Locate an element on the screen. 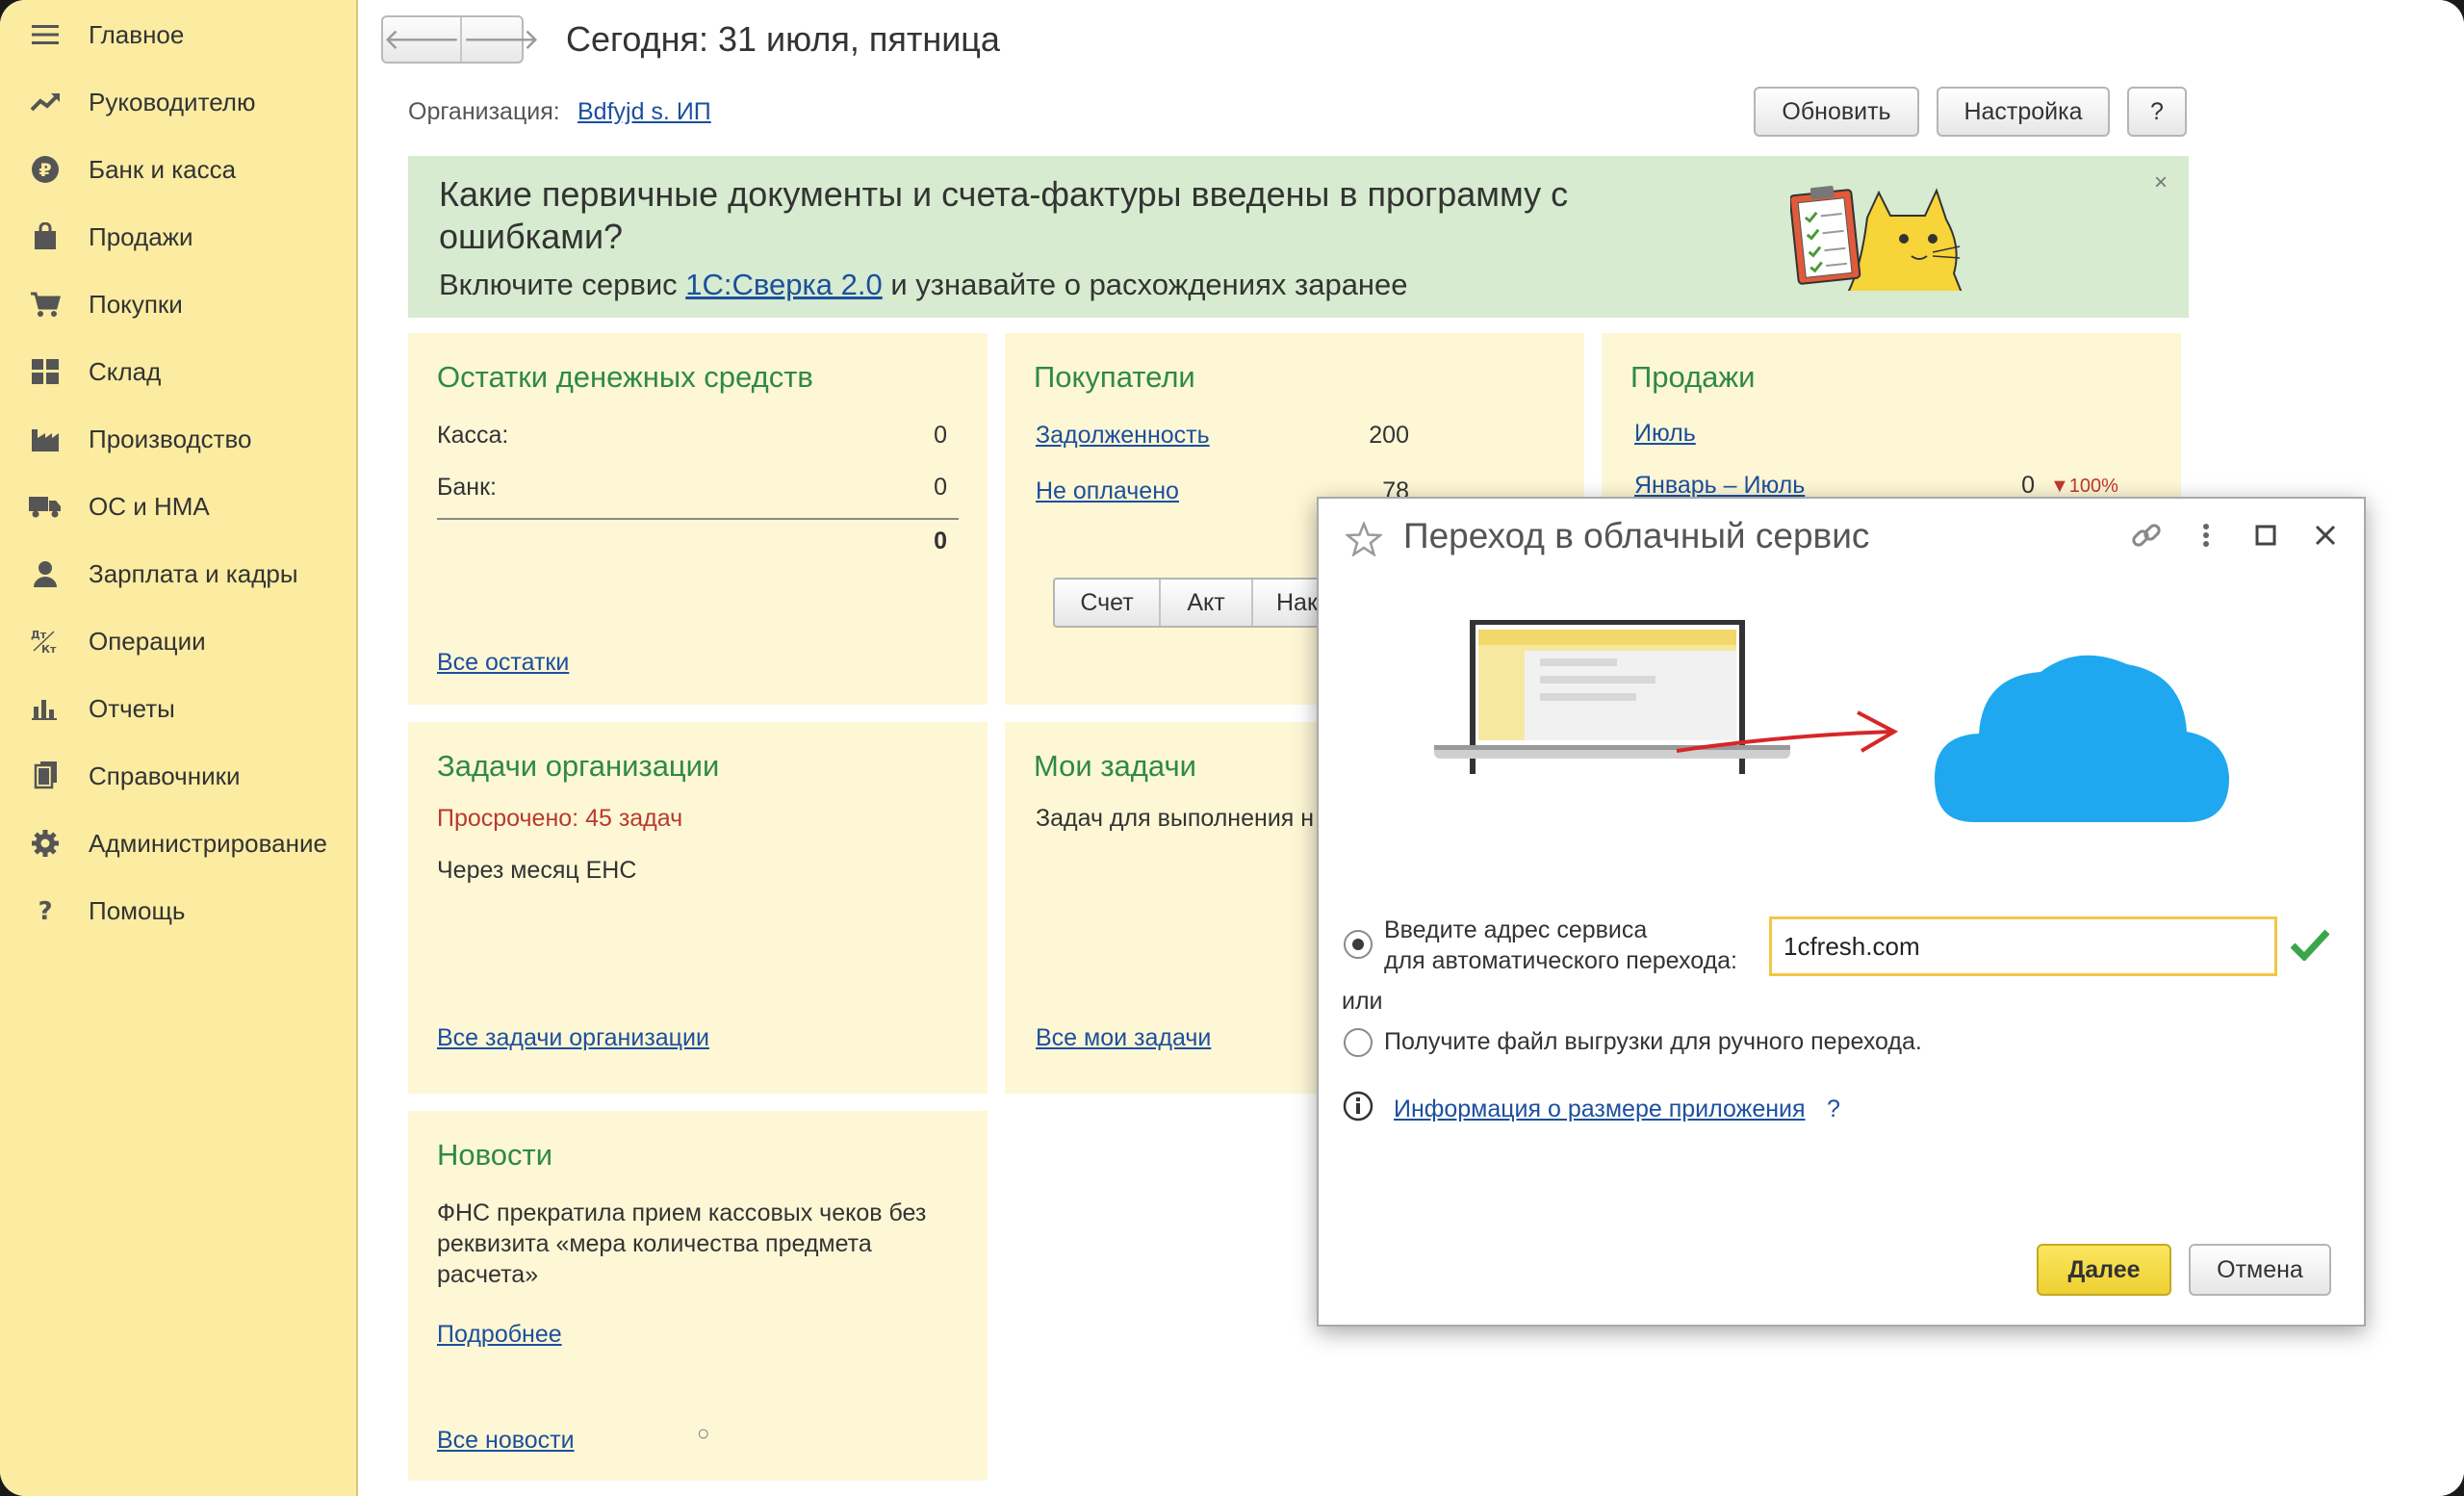 The width and height of the screenshot is (2464, 1496). shopping-bag-icon is located at coordinates (45, 237).